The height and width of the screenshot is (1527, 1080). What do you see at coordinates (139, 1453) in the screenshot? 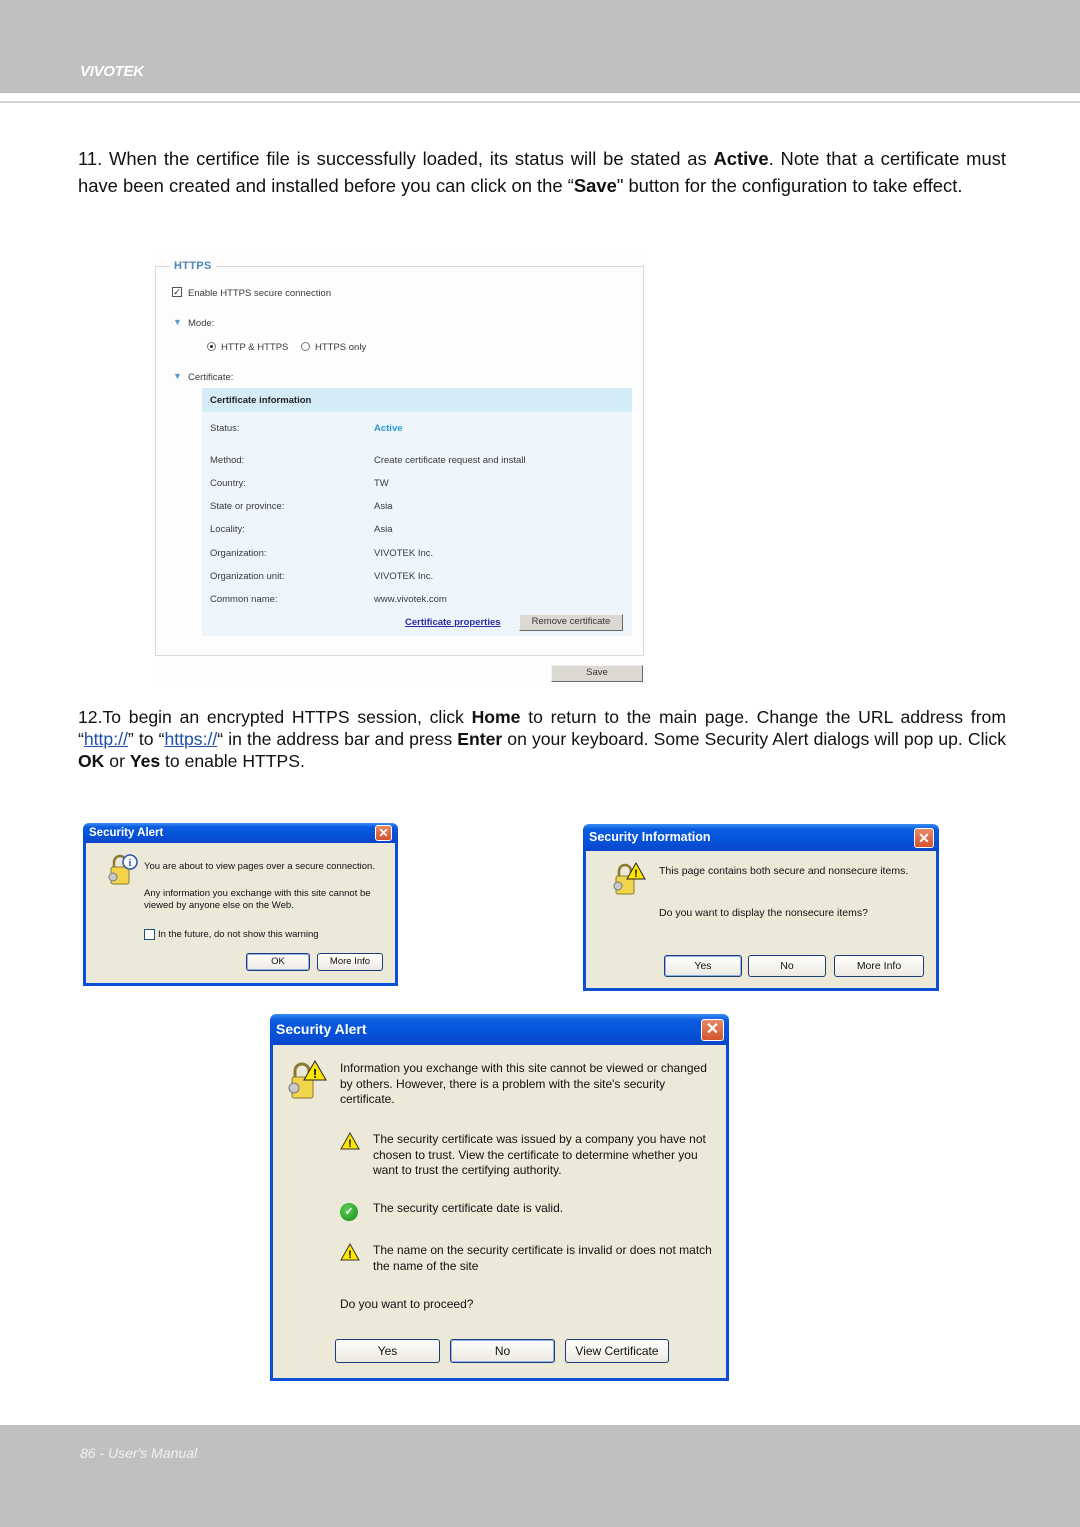
I see `page-number: 86 - User's Manual` at bounding box center [139, 1453].